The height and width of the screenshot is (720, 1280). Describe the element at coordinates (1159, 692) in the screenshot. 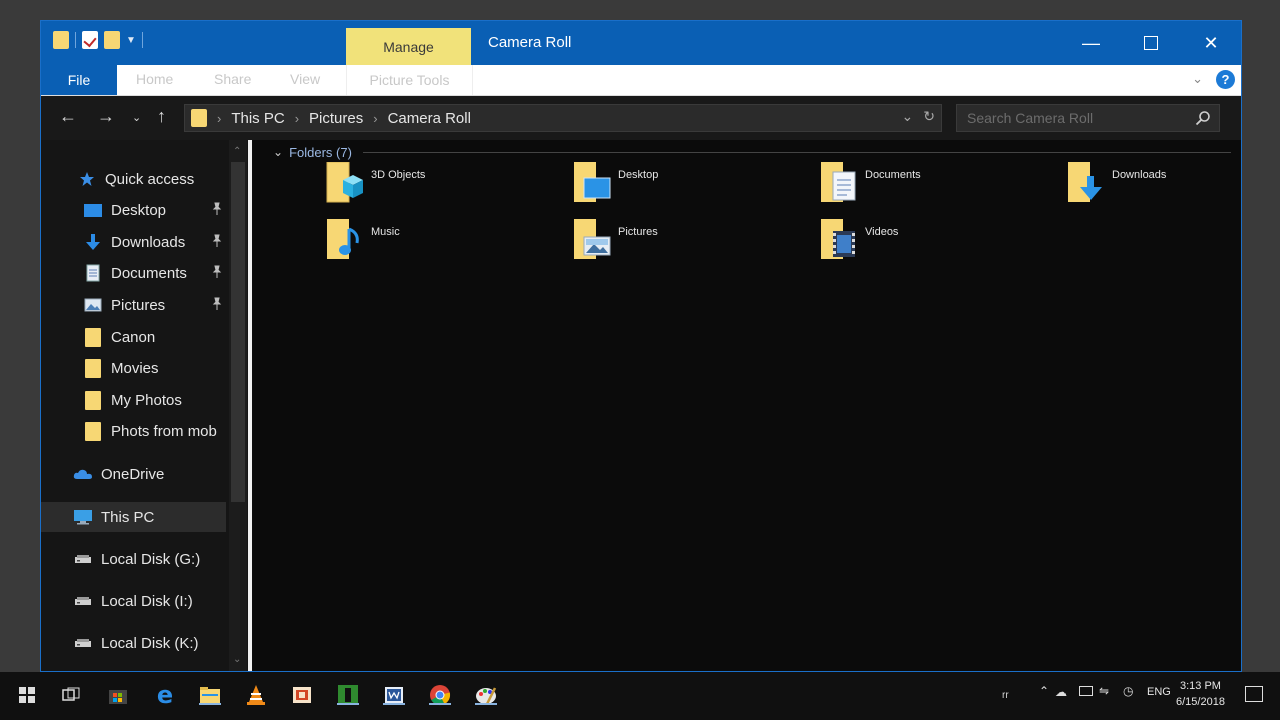

I see `language-indicator: ENG` at that location.